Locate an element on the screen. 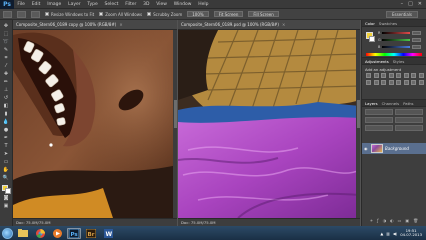 Image resolution: width=426 pixels, height=240 pixels. tab-adjustments: Adjustments is located at coordinates (377, 61).